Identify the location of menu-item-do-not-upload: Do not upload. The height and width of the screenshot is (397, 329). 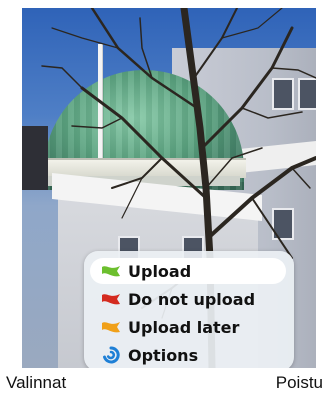
(188, 299).